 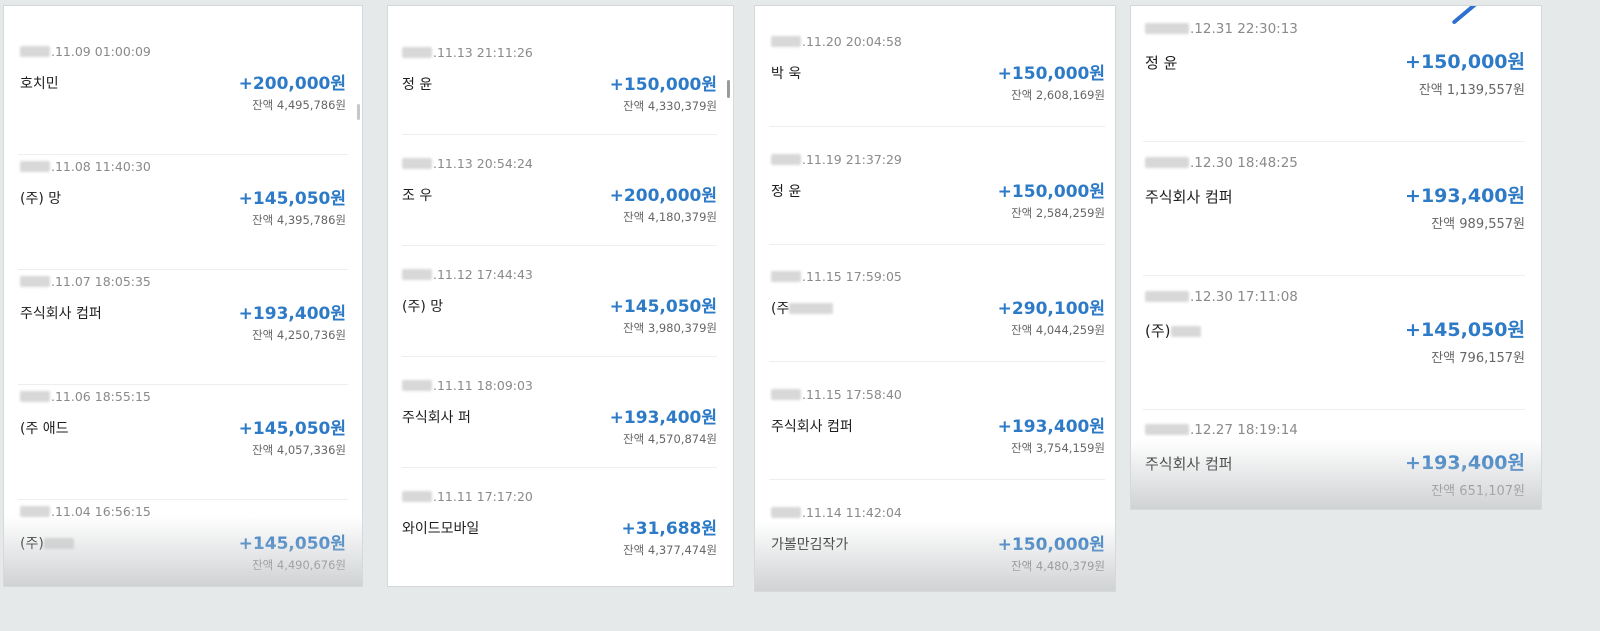 What do you see at coordinates (670, 550) in the screenshot?
I see `balance-text: 잔액 4,377,474원` at bounding box center [670, 550].